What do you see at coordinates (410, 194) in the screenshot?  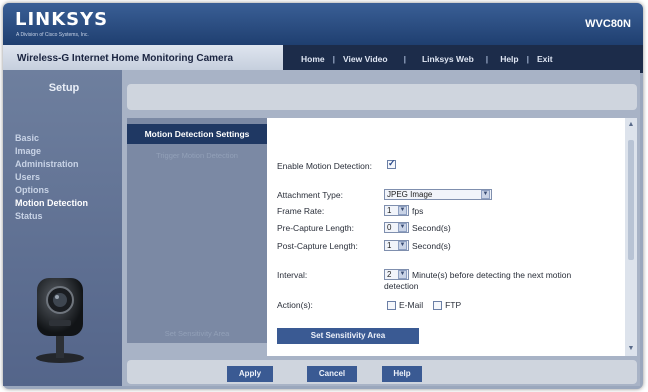 I see `attachment-type-value: JPEG Image` at bounding box center [410, 194].